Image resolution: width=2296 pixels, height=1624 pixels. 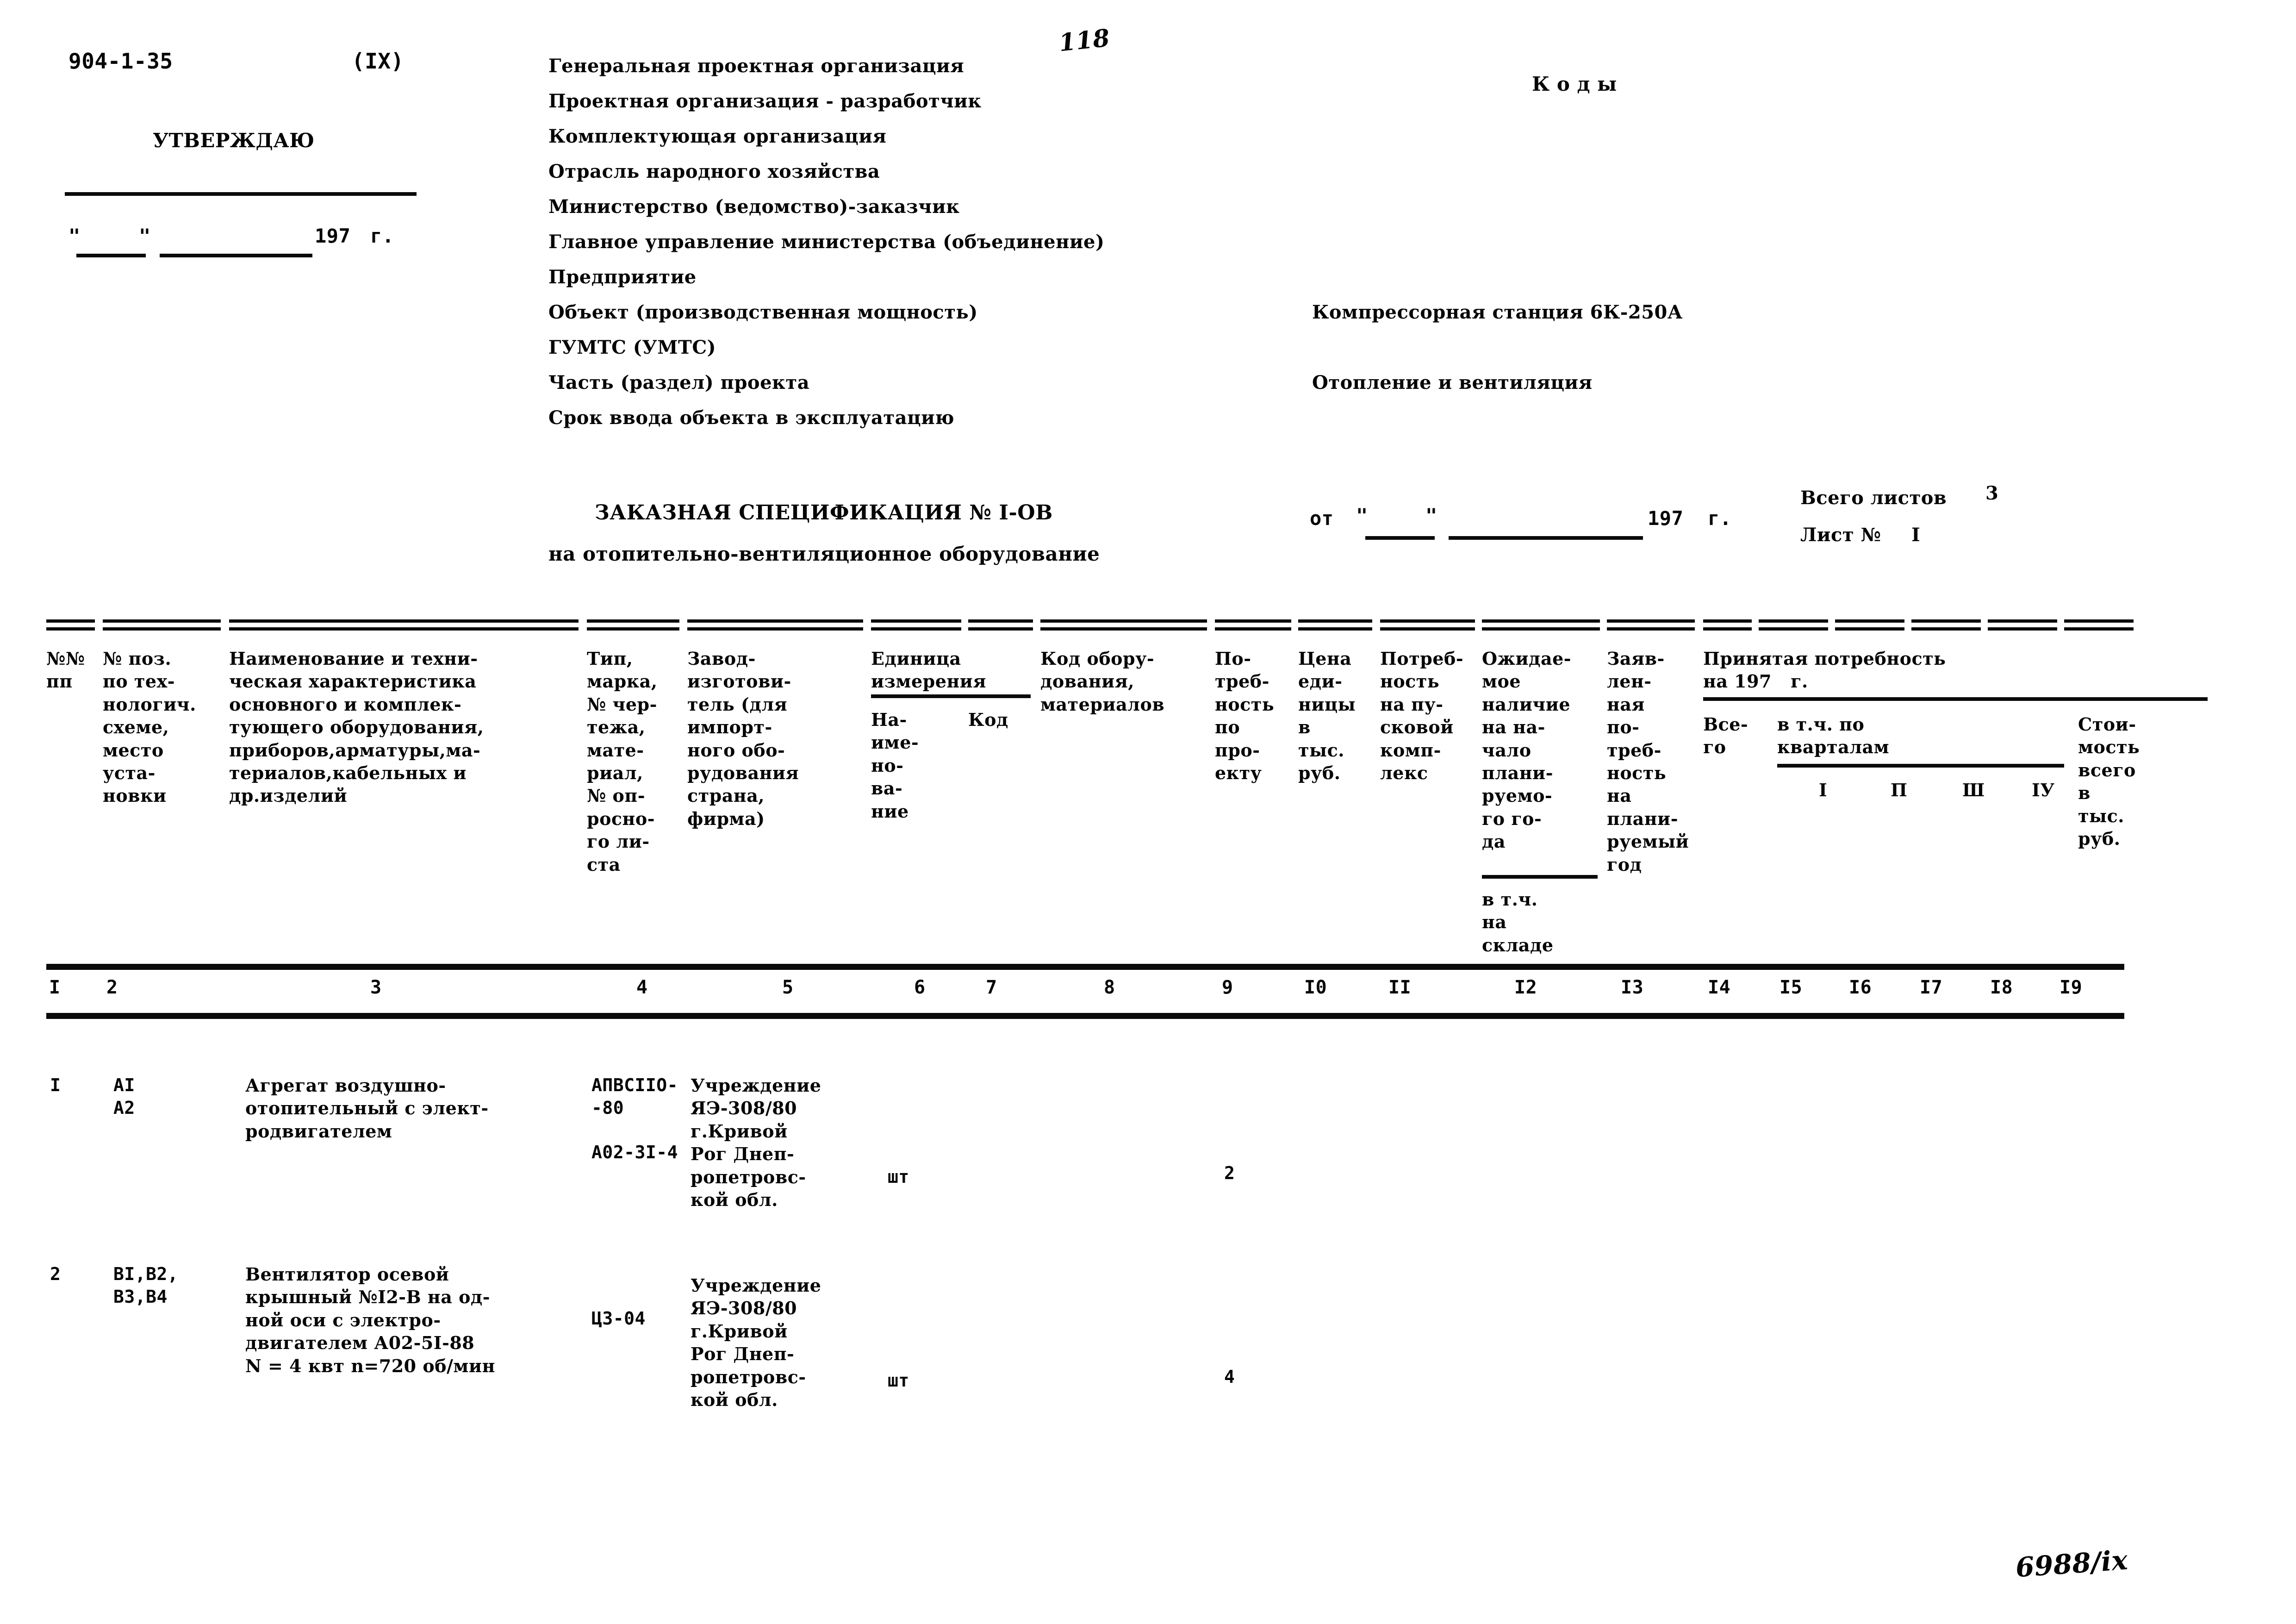 What do you see at coordinates (1791, 987) in the screenshot?
I see `column-number-15: I5` at bounding box center [1791, 987].